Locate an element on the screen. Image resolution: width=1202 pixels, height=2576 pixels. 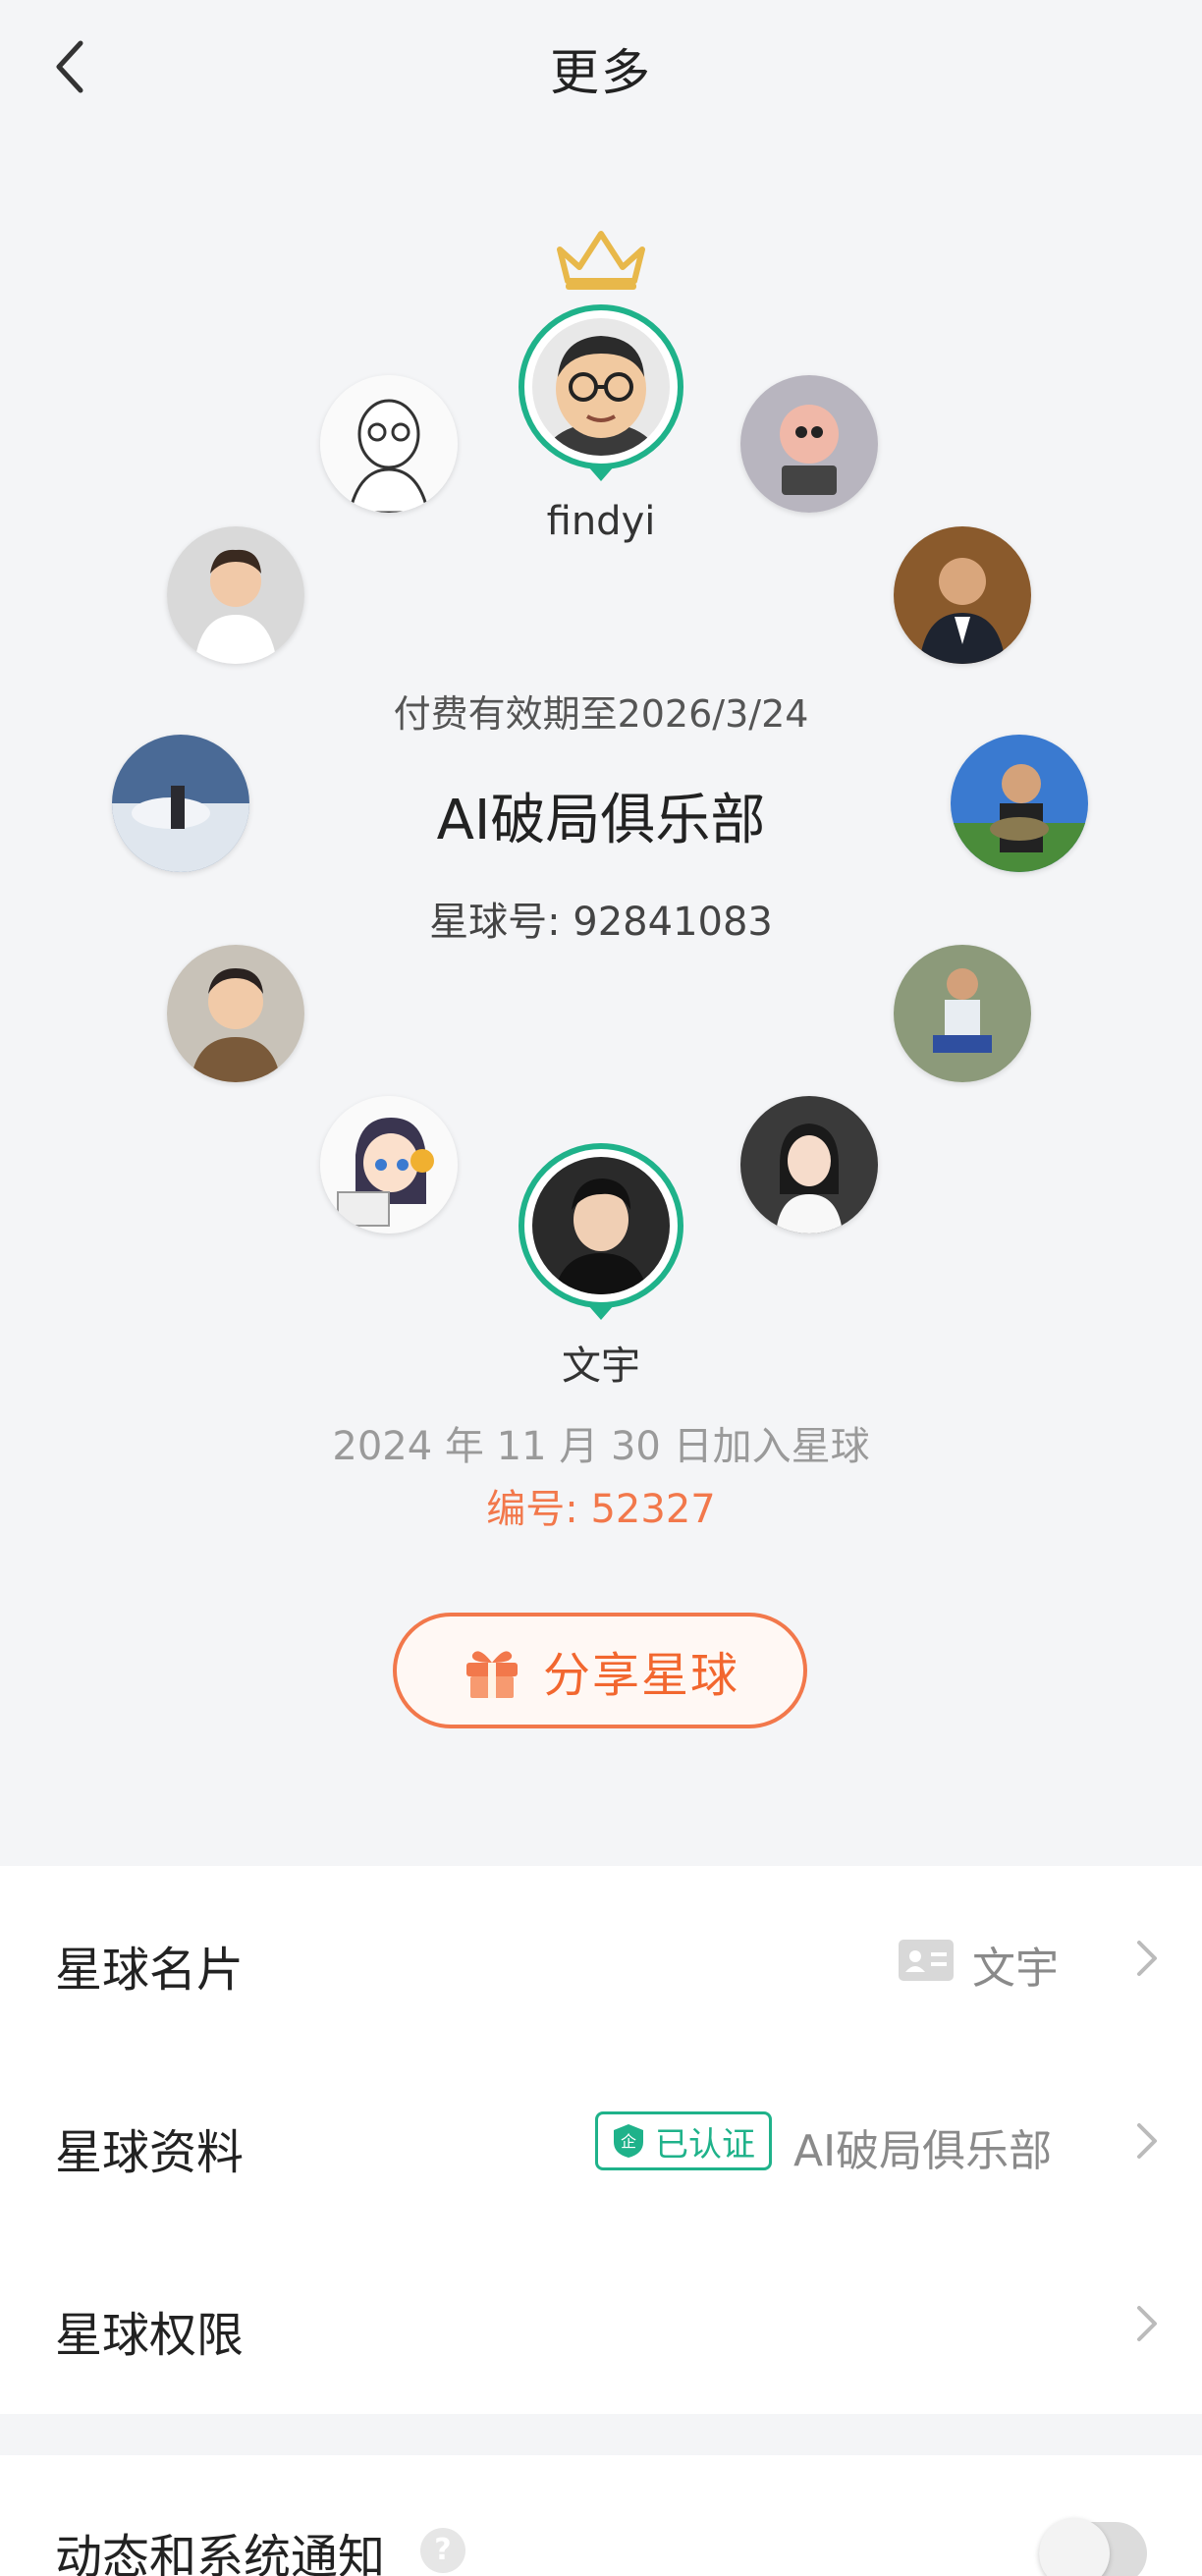
join-date: 2024 年 11 月 30 日加入星球 is located at coordinates (601, 1446).